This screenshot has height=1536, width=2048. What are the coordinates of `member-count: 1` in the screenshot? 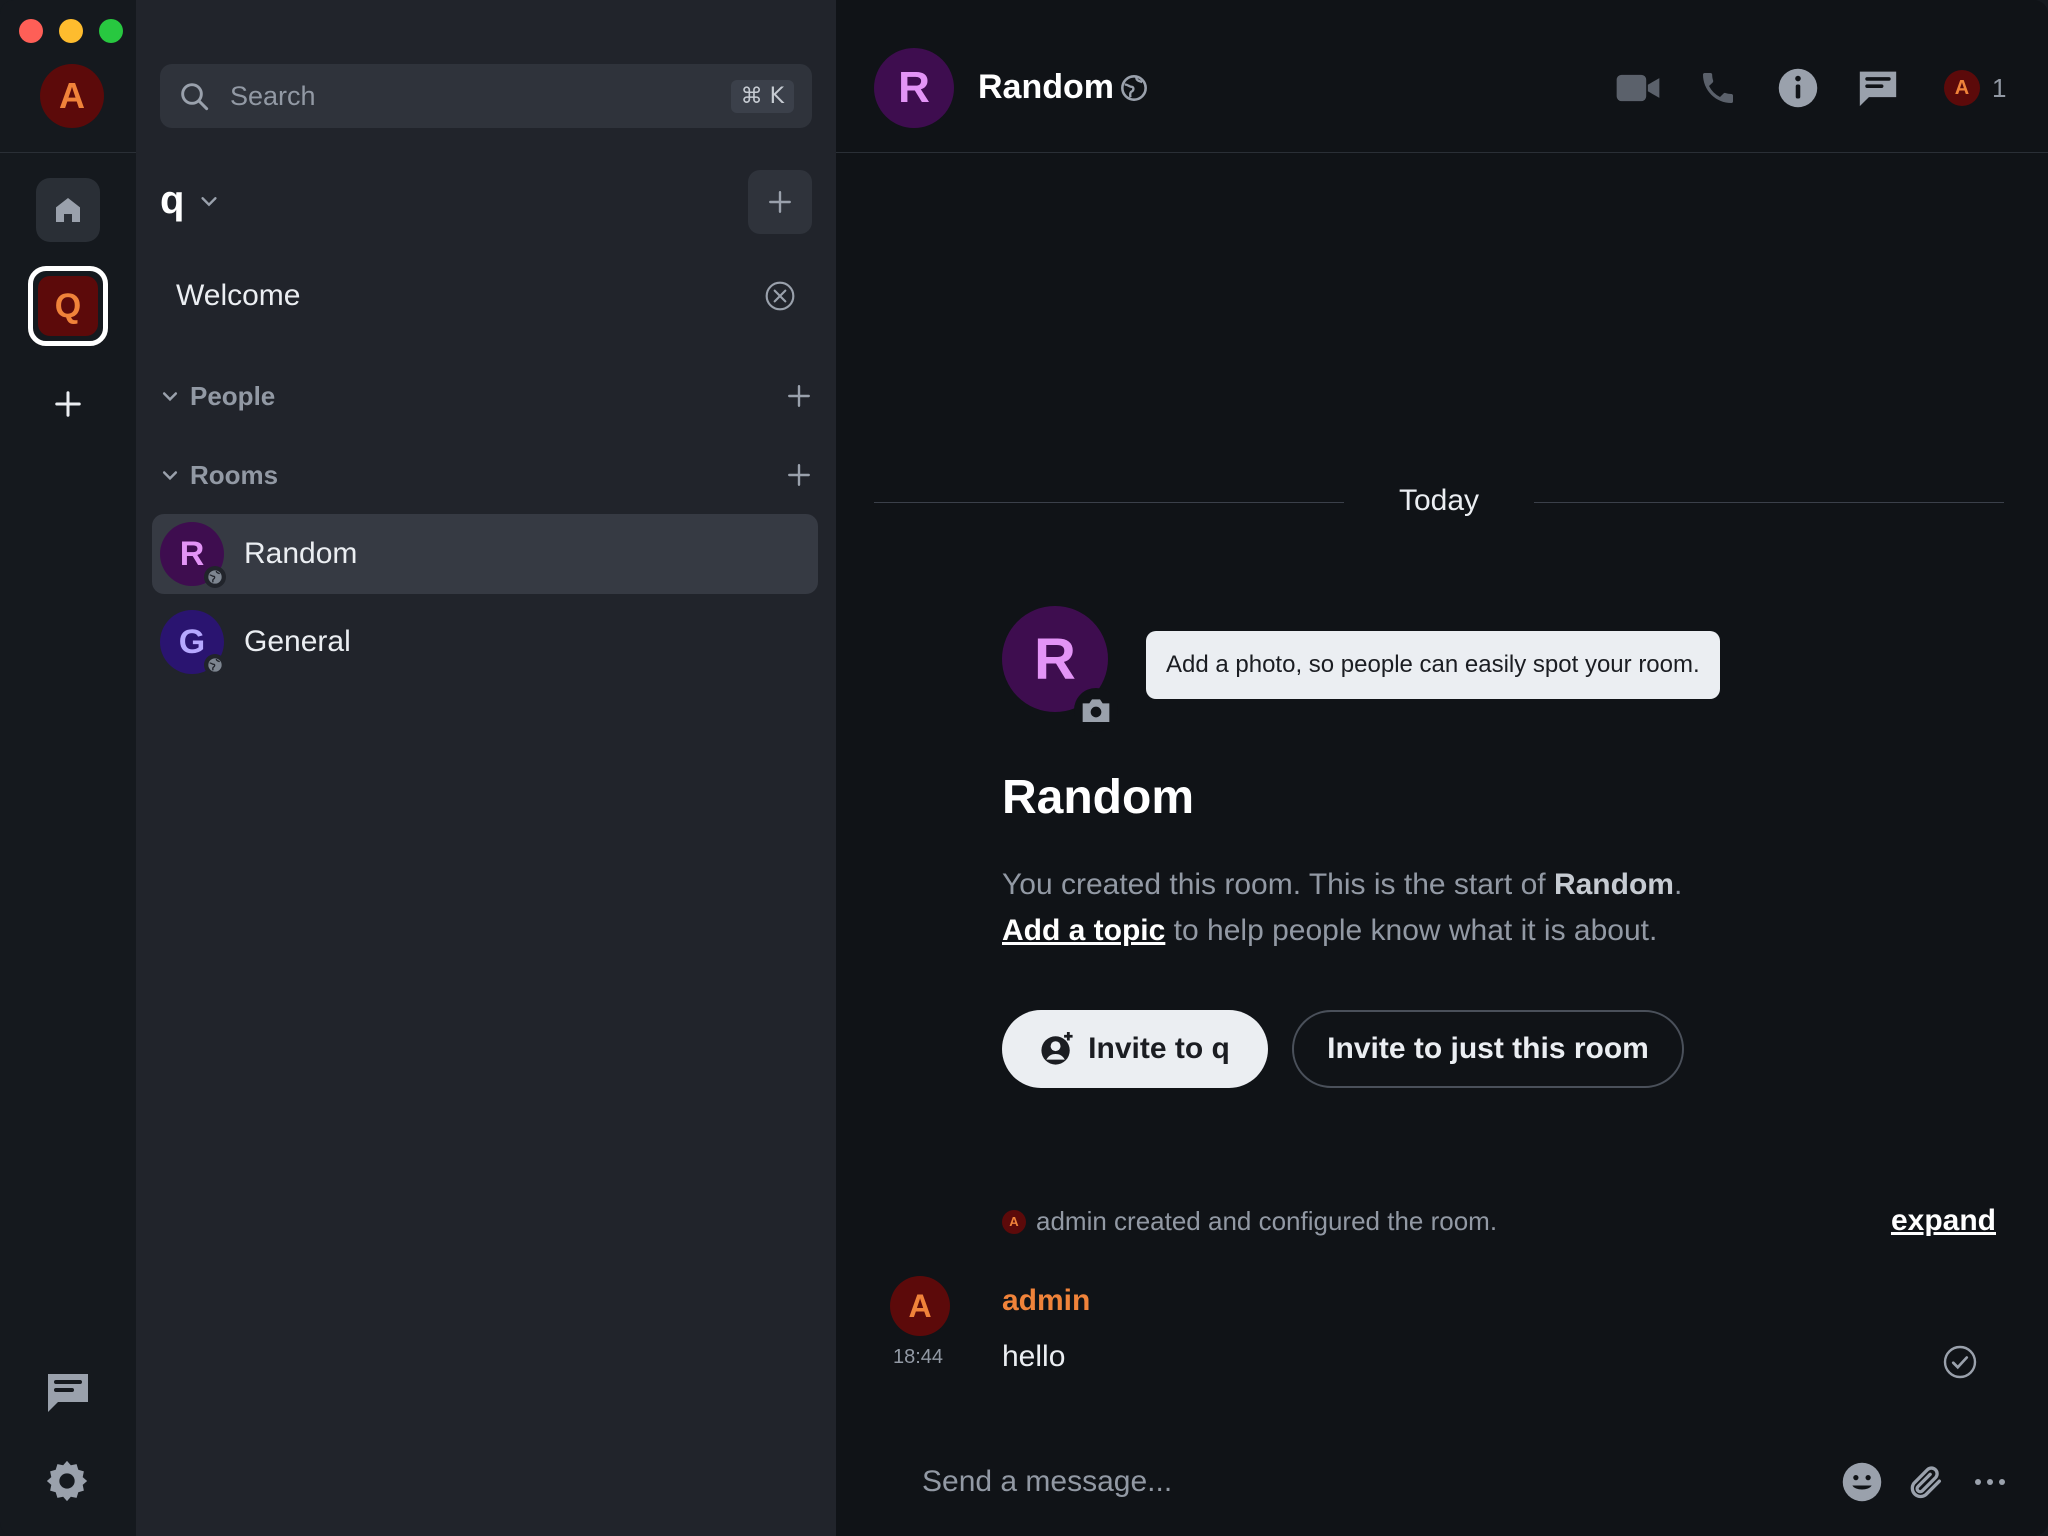 It's located at (1999, 87).